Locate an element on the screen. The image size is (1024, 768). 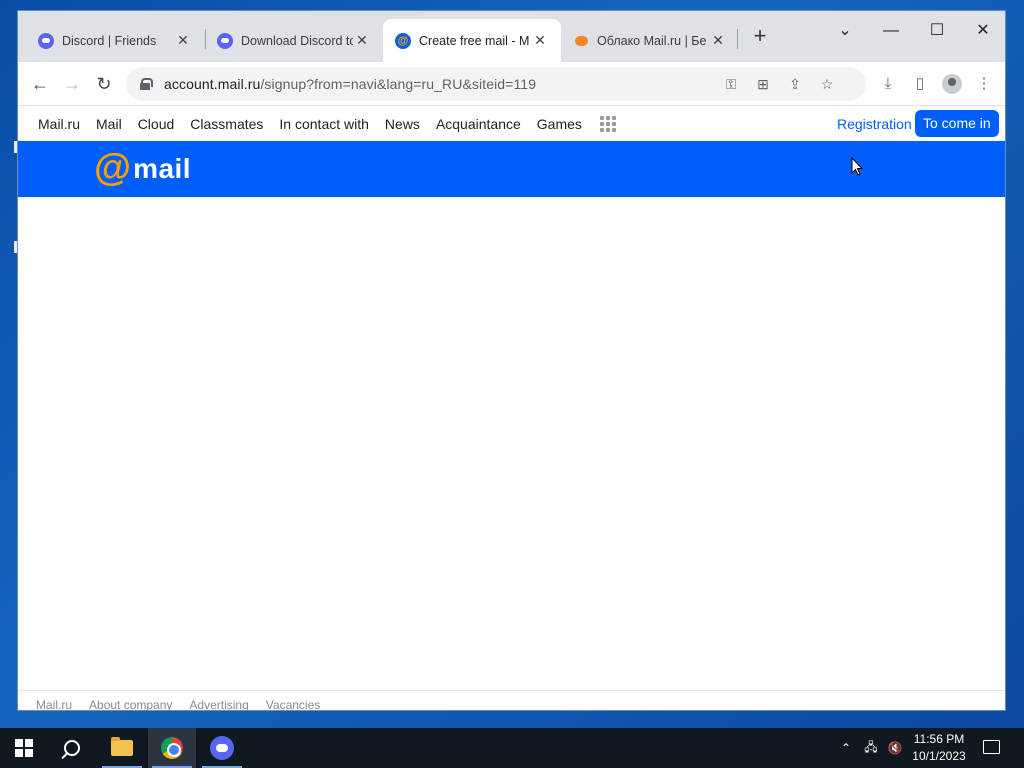
lock-icon is located at coordinates (146, 84).